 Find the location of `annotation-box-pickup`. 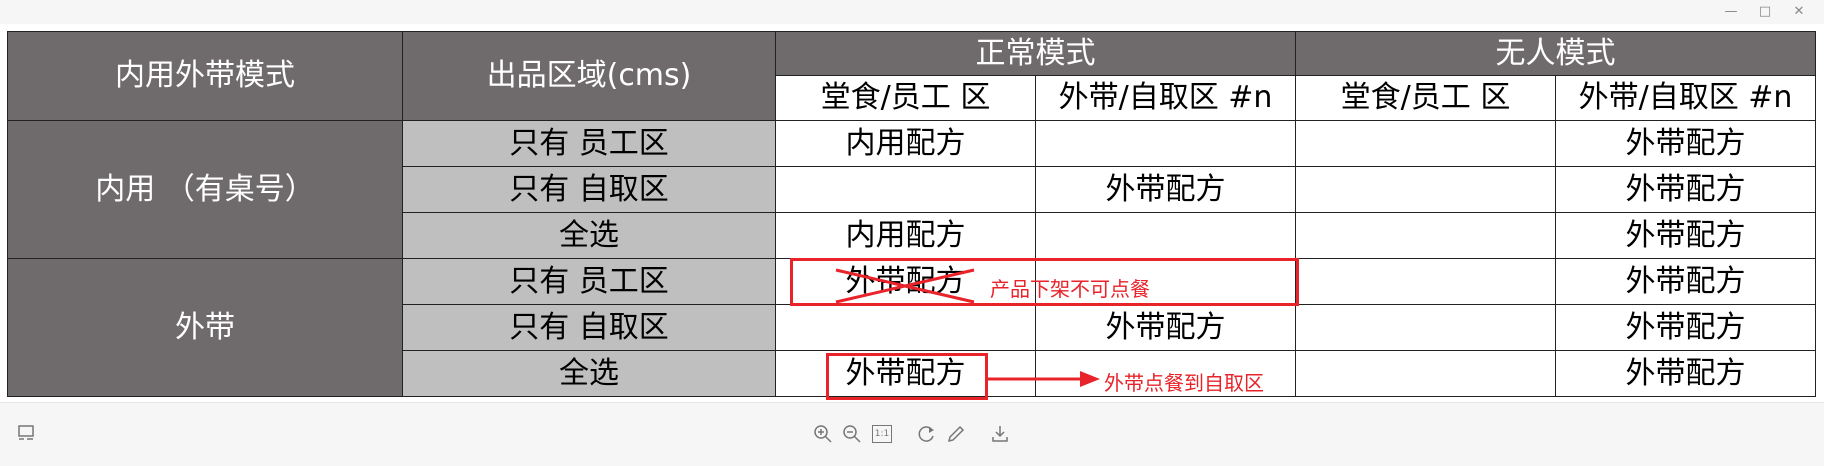

annotation-box-pickup is located at coordinates (907, 376).